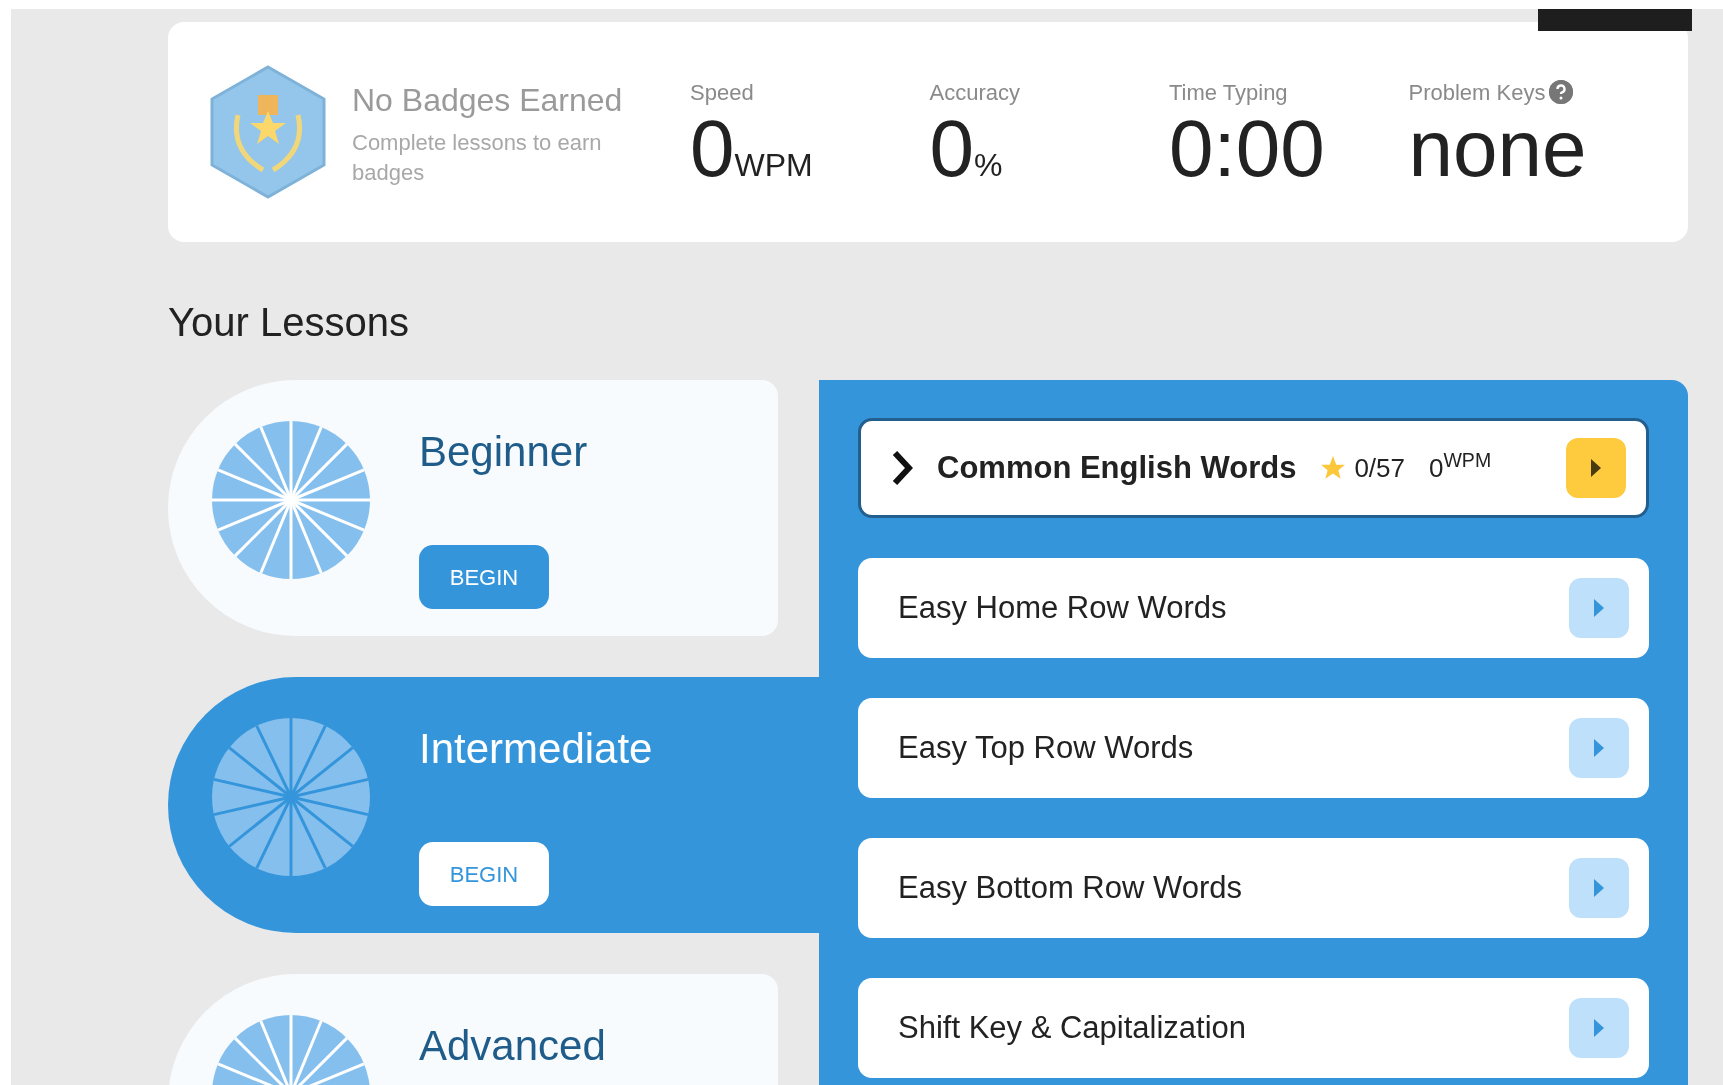 Image resolution: width=1723 pixels, height=1085 pixels. Describe the element at coordinates (1070, 887) in the screenshot. I see `lesson-name: Easy Bottom Row Words` at that location.